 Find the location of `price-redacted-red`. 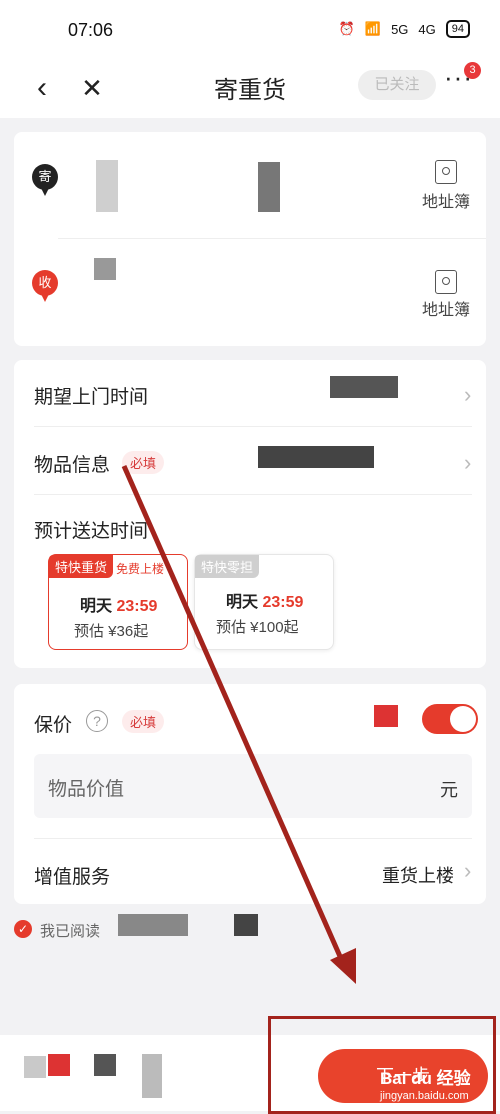

price-redacted-red is located at coordinates (59, 1065).